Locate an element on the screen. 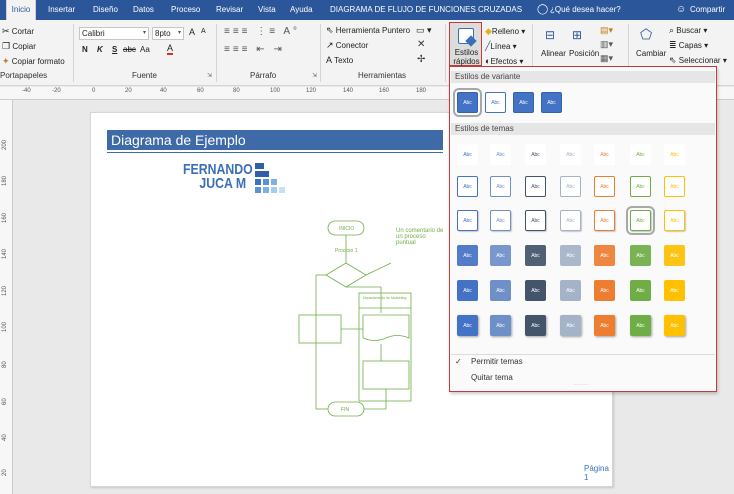 The width and height of the screenshot is (734, 494). flow-subprocess-container is located at coordinates (385, 347).